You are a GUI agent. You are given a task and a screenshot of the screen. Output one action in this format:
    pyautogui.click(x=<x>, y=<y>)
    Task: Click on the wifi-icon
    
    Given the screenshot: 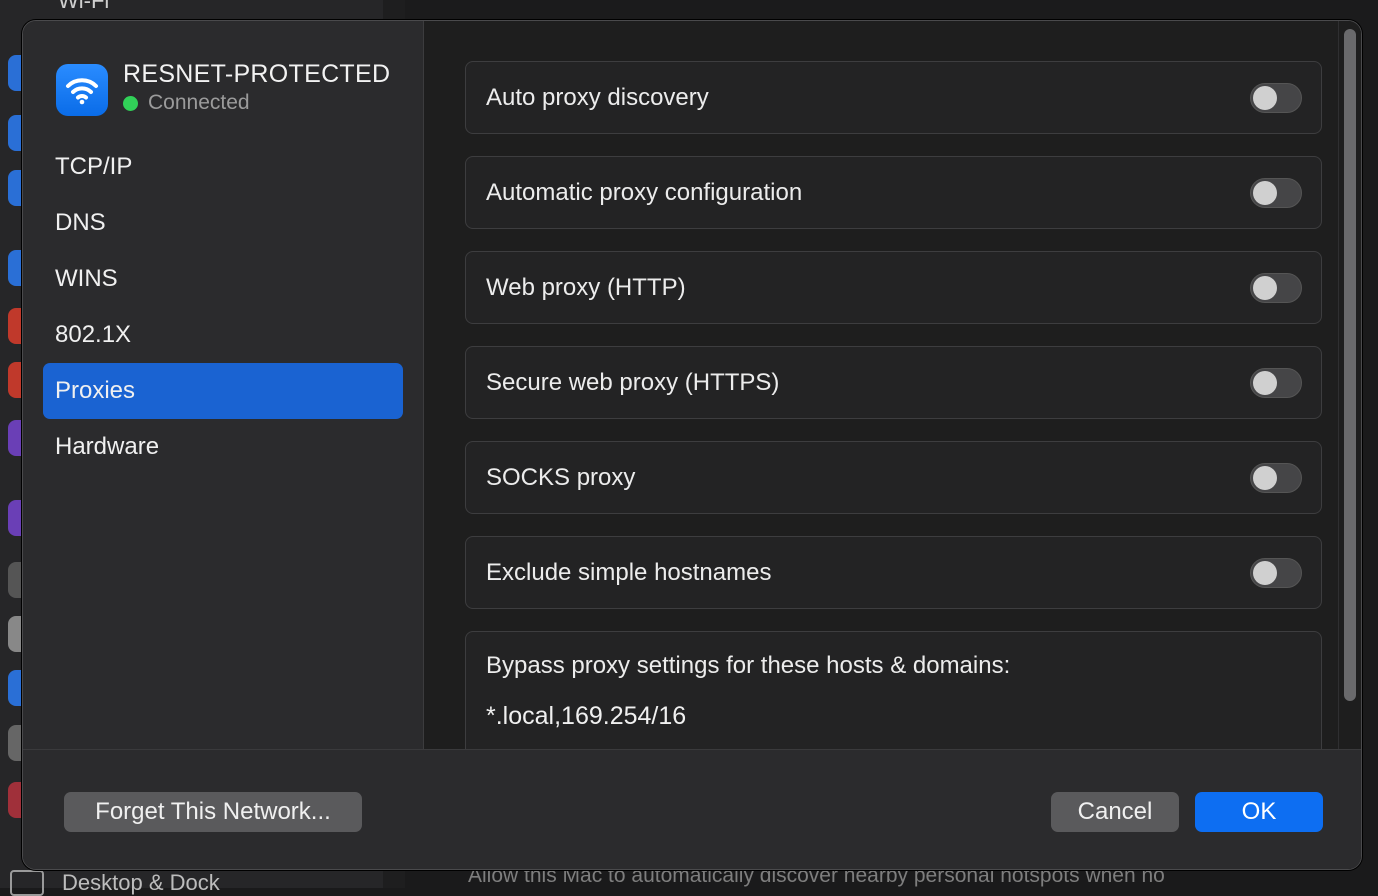 What is the action you would take?
    pyautogui.click(x=82, y=90)
    